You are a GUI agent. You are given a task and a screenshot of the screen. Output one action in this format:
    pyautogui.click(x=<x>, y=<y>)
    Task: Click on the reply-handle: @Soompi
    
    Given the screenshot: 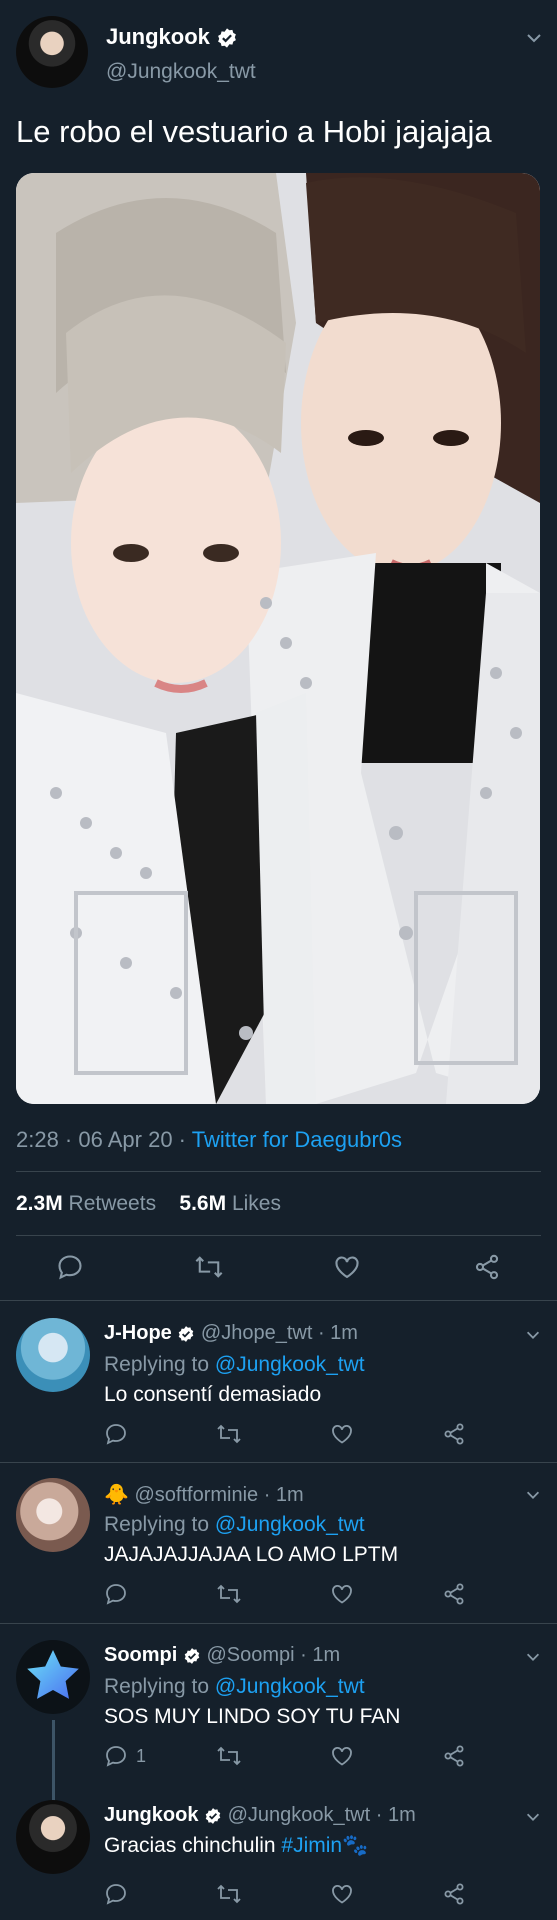 What is the action you would take?
    pyautogui.click(x=250, y=1655)
    